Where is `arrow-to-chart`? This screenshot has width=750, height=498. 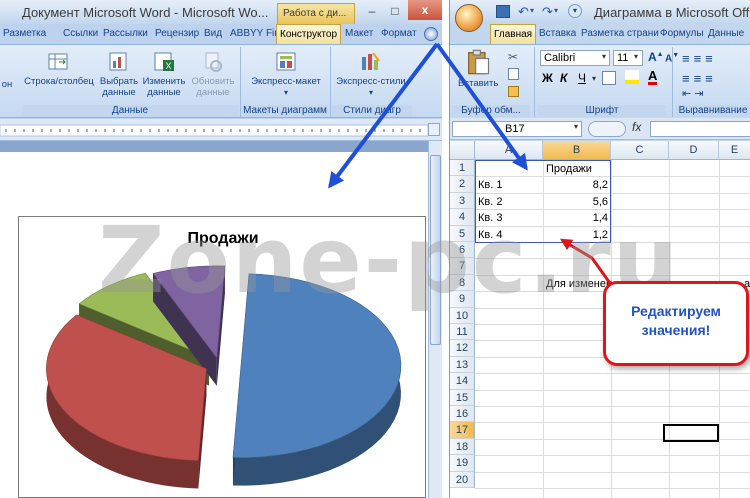 arrow-to-chart is located at coordinates (383, 115).